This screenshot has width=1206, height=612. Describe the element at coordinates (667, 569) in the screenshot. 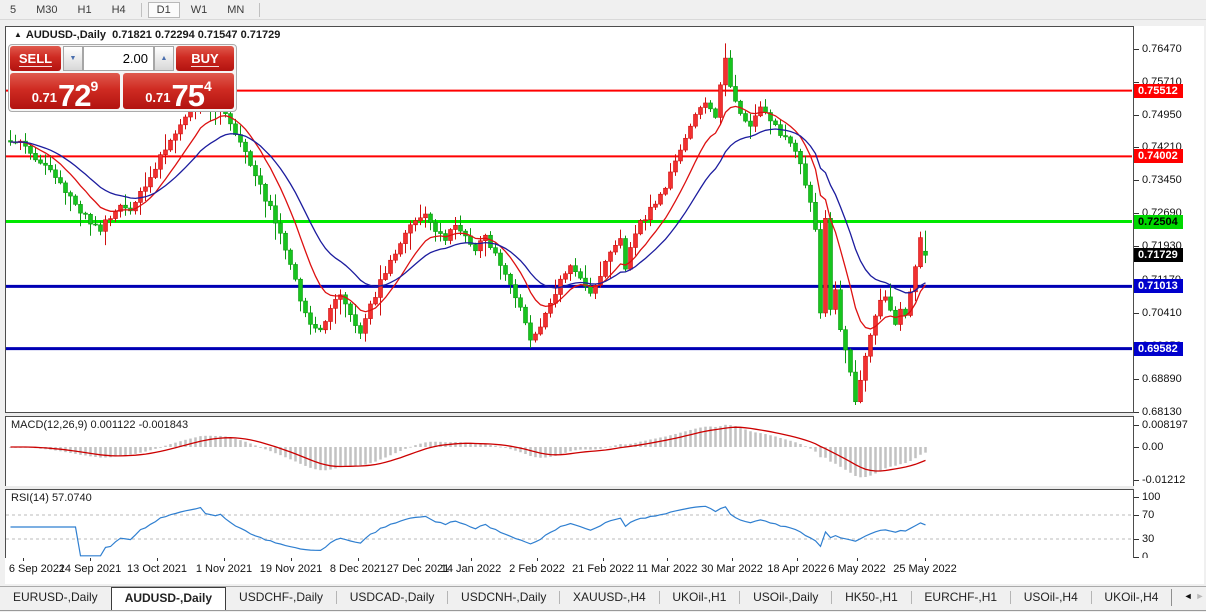

I see `date-label: 11 Mar 2022` at that location.